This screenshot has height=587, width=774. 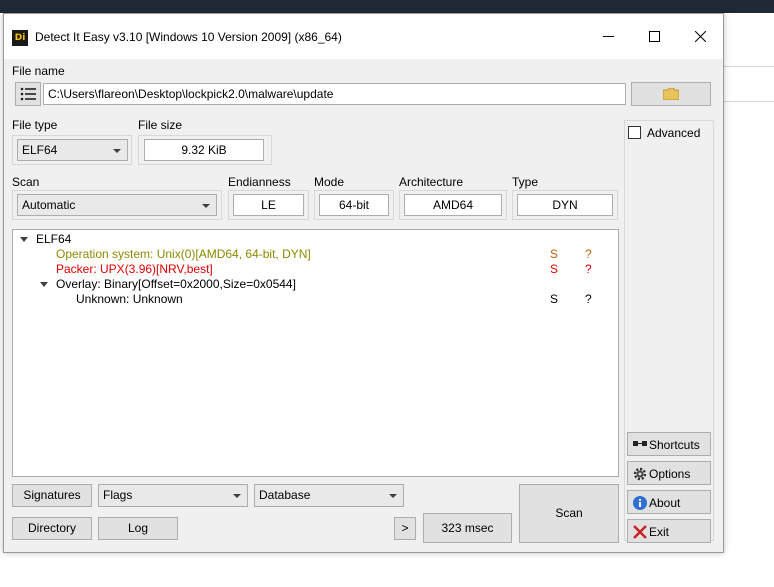 I want to click on type-label: Type, so click(x=525, y=182).